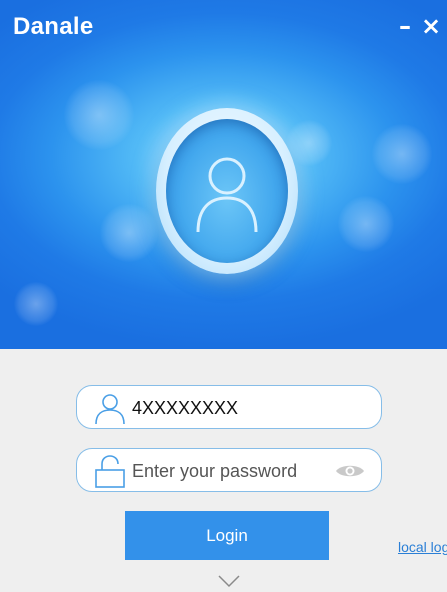 The image size is (447, 592). I want to click on close-button: ×, so click(431, 26).